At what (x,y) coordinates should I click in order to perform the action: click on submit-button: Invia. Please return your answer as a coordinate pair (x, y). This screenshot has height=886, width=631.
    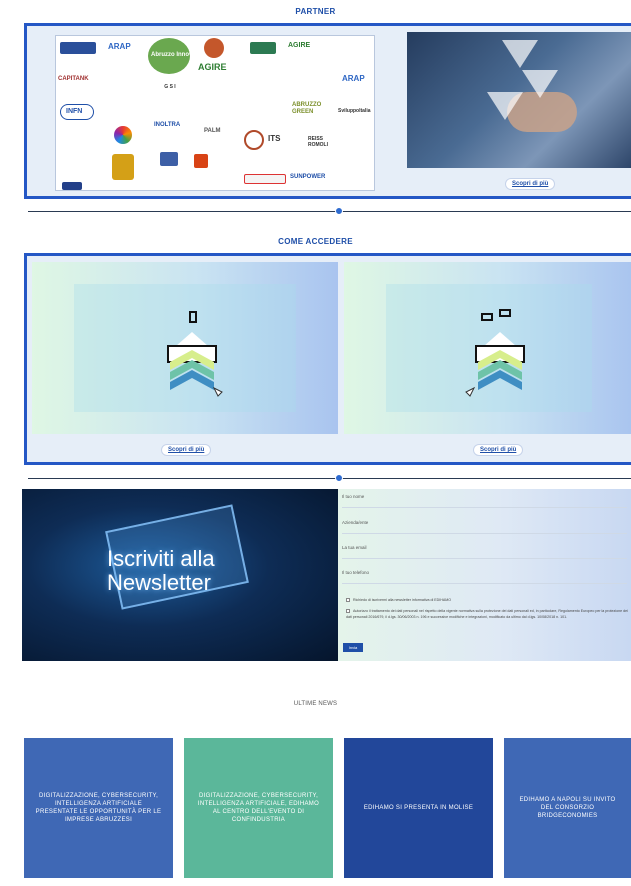
    Looking at the image, I should click on (353, 647).